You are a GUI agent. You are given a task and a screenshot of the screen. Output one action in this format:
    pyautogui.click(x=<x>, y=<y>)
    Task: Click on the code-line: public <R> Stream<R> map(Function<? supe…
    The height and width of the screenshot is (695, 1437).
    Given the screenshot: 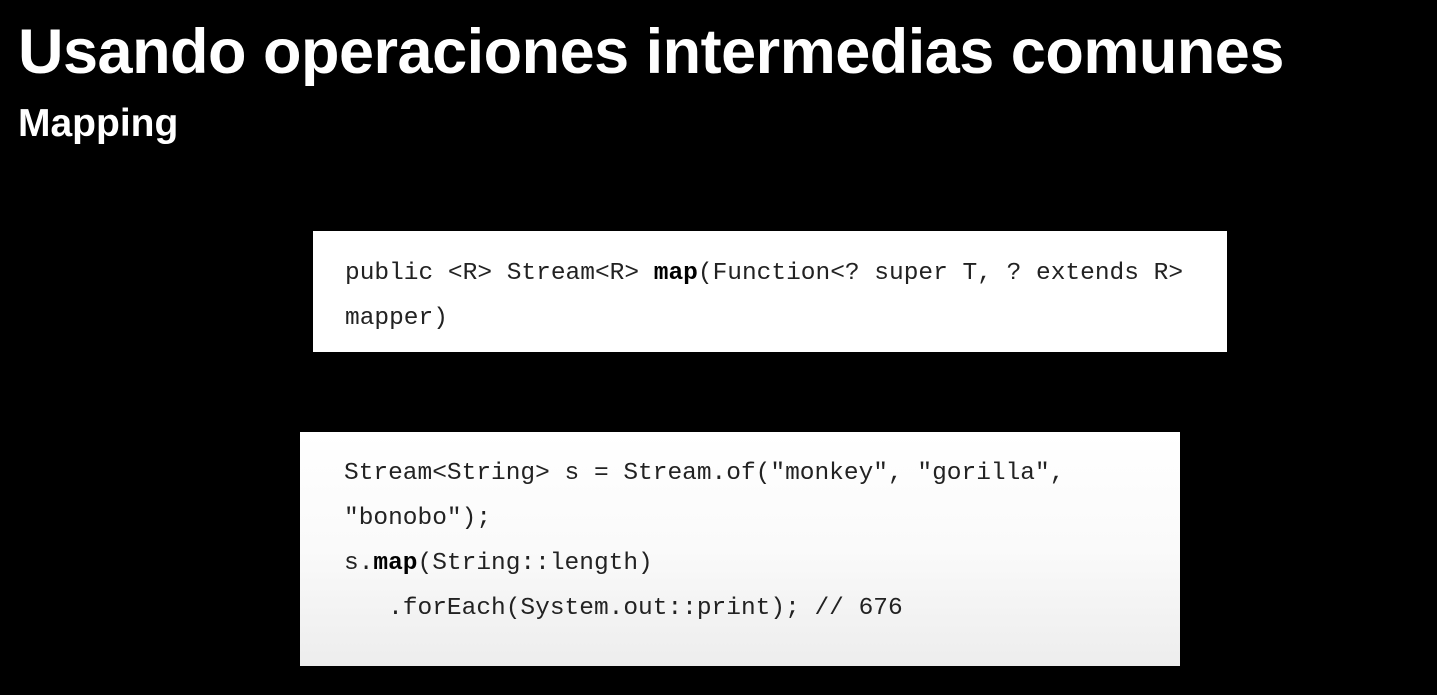 What is the action you would take?
    pyautogui.click(x=786, y=281)
    